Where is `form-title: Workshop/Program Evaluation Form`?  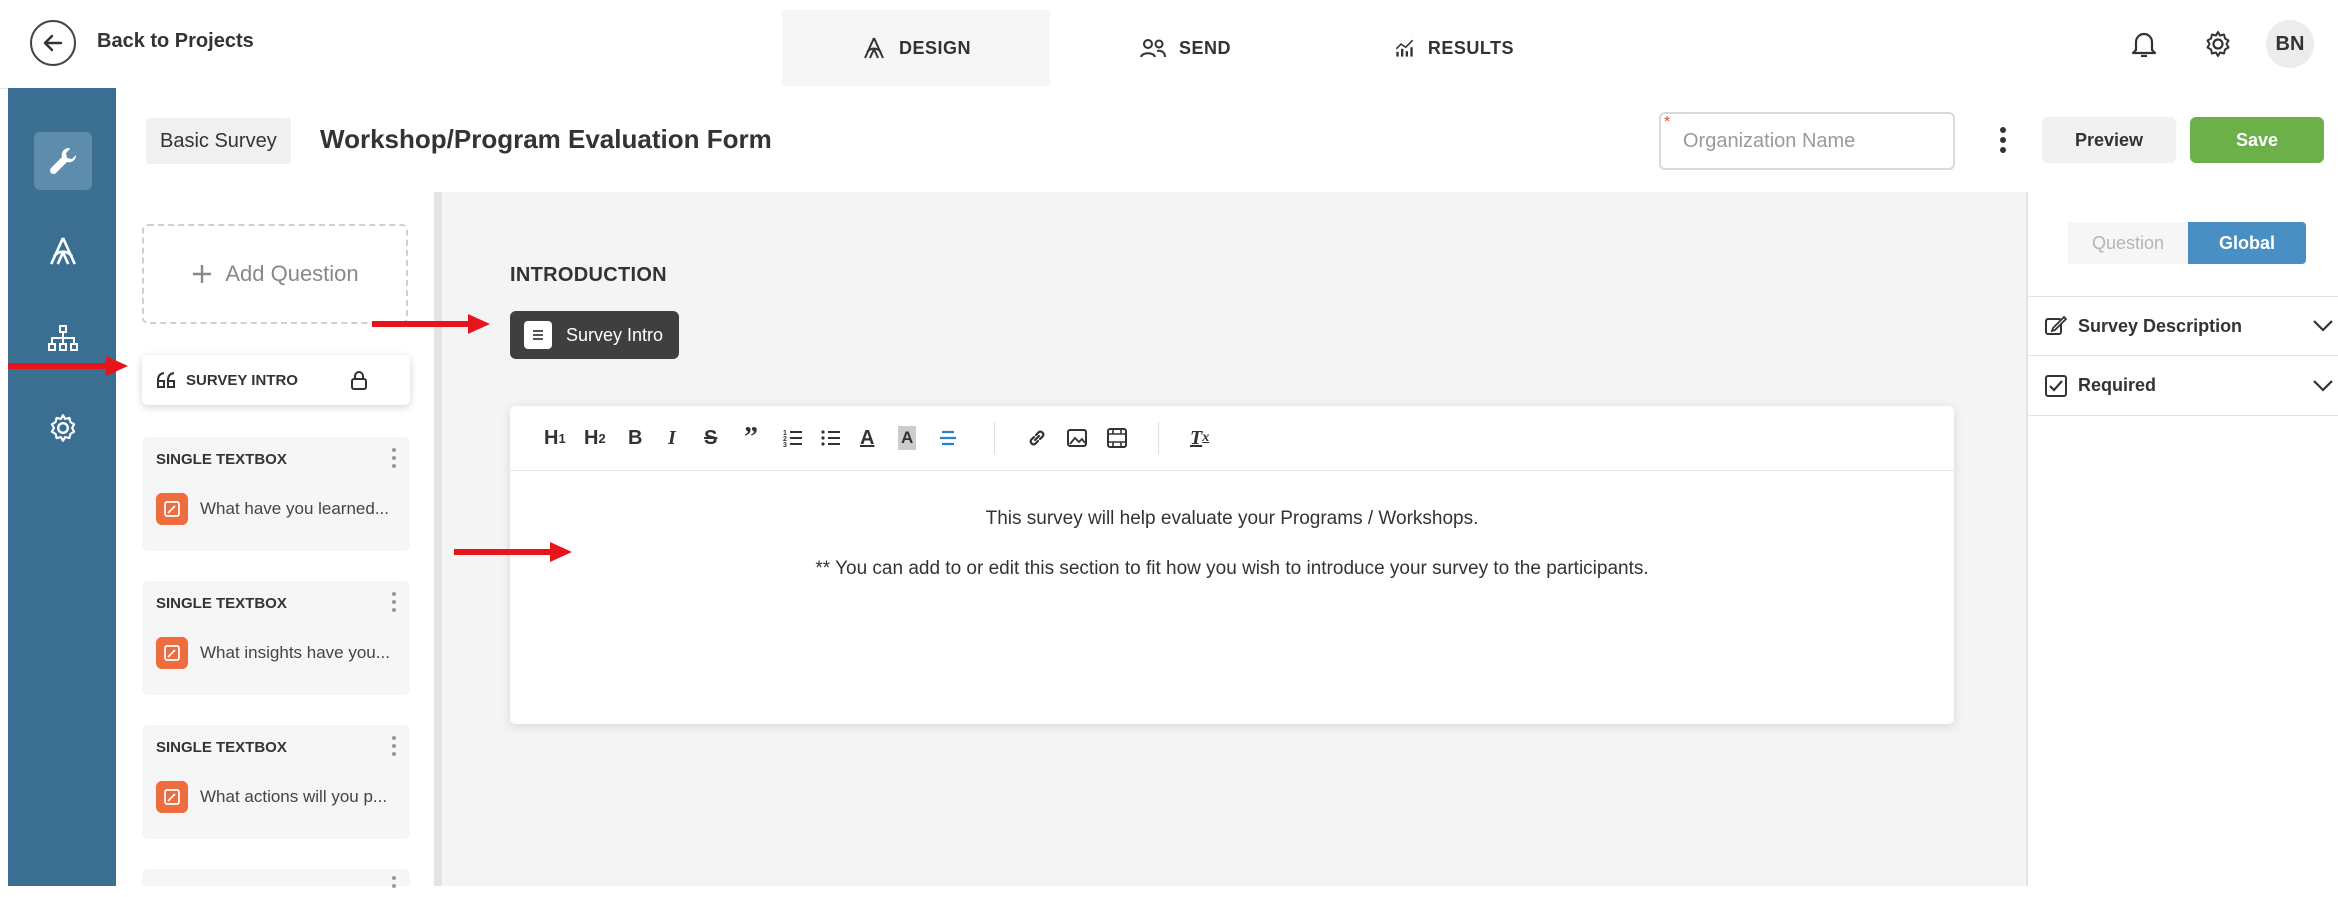 form-title: Workshop/Program Evaluation Form is located at coordinates (546, 139).